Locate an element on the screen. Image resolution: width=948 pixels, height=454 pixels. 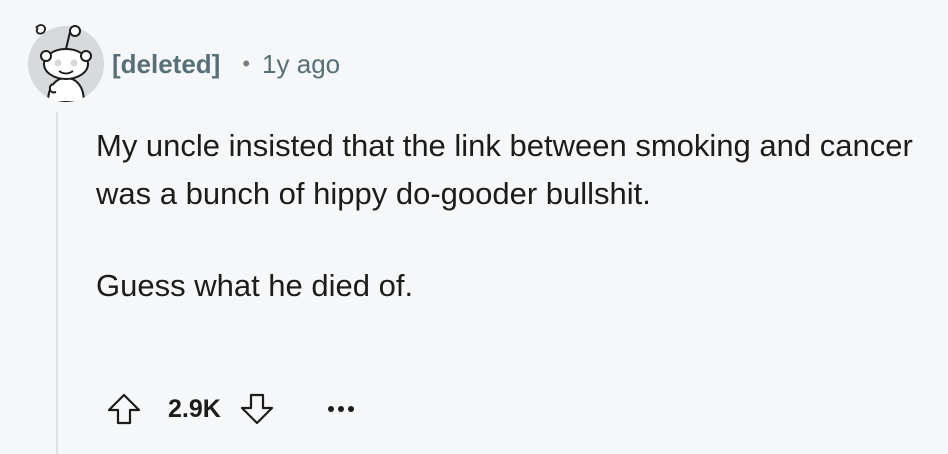
vote-score: 2.9K is located at coordinates (194, 408).